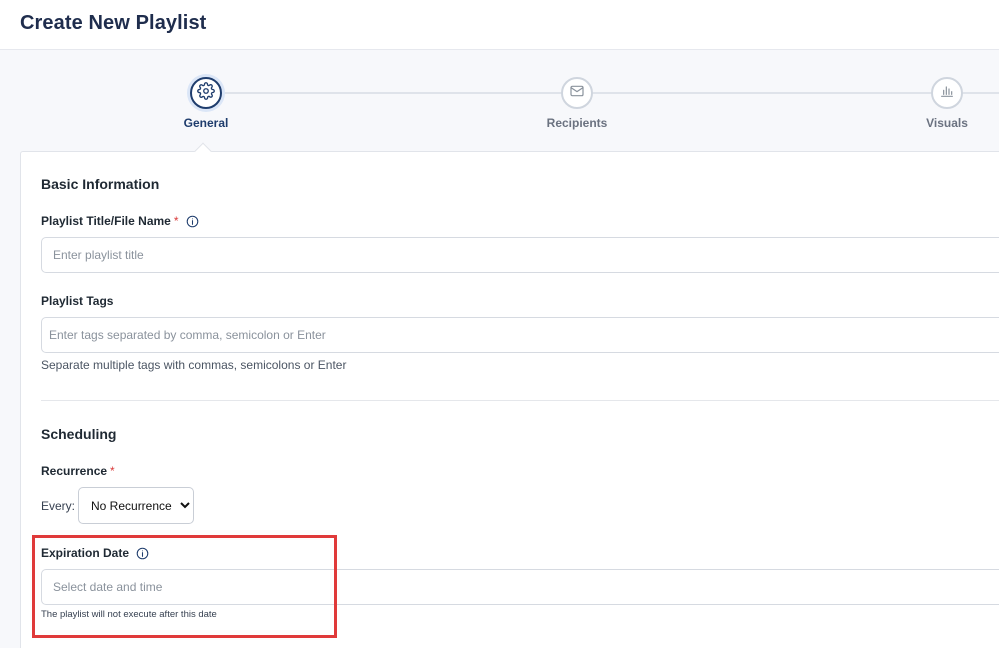 The image size is (999, 648). What do you see at coordinates (106, 221) in the screenshot?
I see `playlist-title-label-text: Playlist Title/File Name` at bounding box center [106, 221].